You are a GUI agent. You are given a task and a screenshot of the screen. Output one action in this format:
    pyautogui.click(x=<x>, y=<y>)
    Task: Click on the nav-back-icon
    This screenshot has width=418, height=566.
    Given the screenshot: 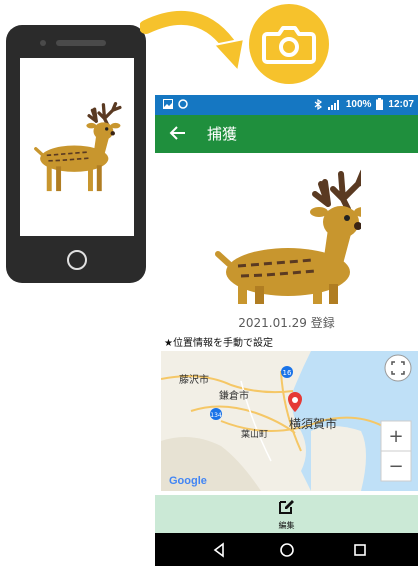 What is the action you would take?
    pyautogui.click(x=218, y=550)
    